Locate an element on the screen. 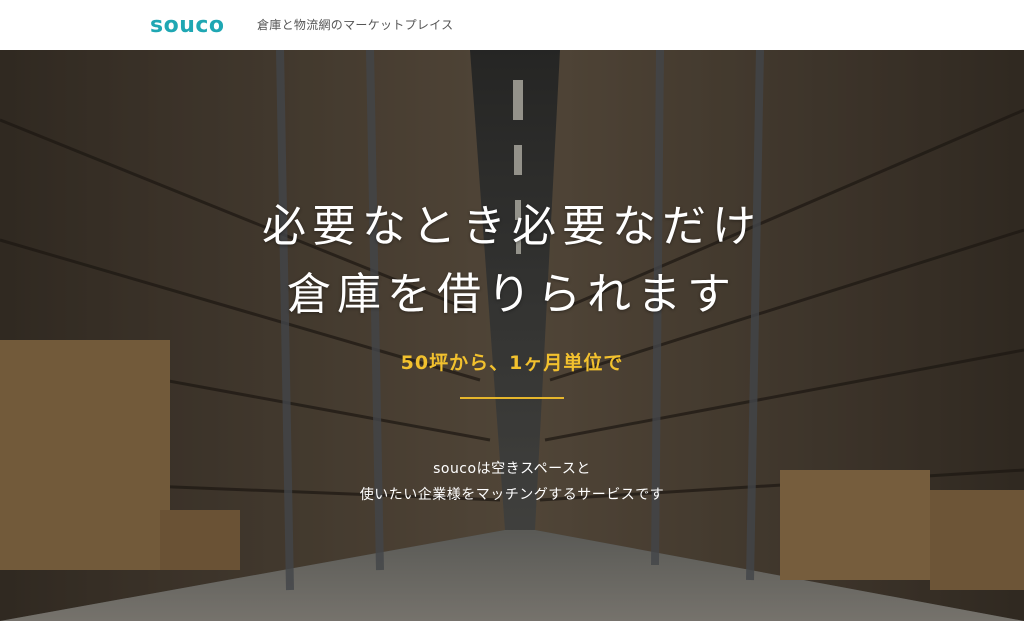 Image resolution: width=1024 pixels, height=621 pixels. header-tagline: 倉庫と物流網のマーケットプレイス is located at coordinates (355, 25).